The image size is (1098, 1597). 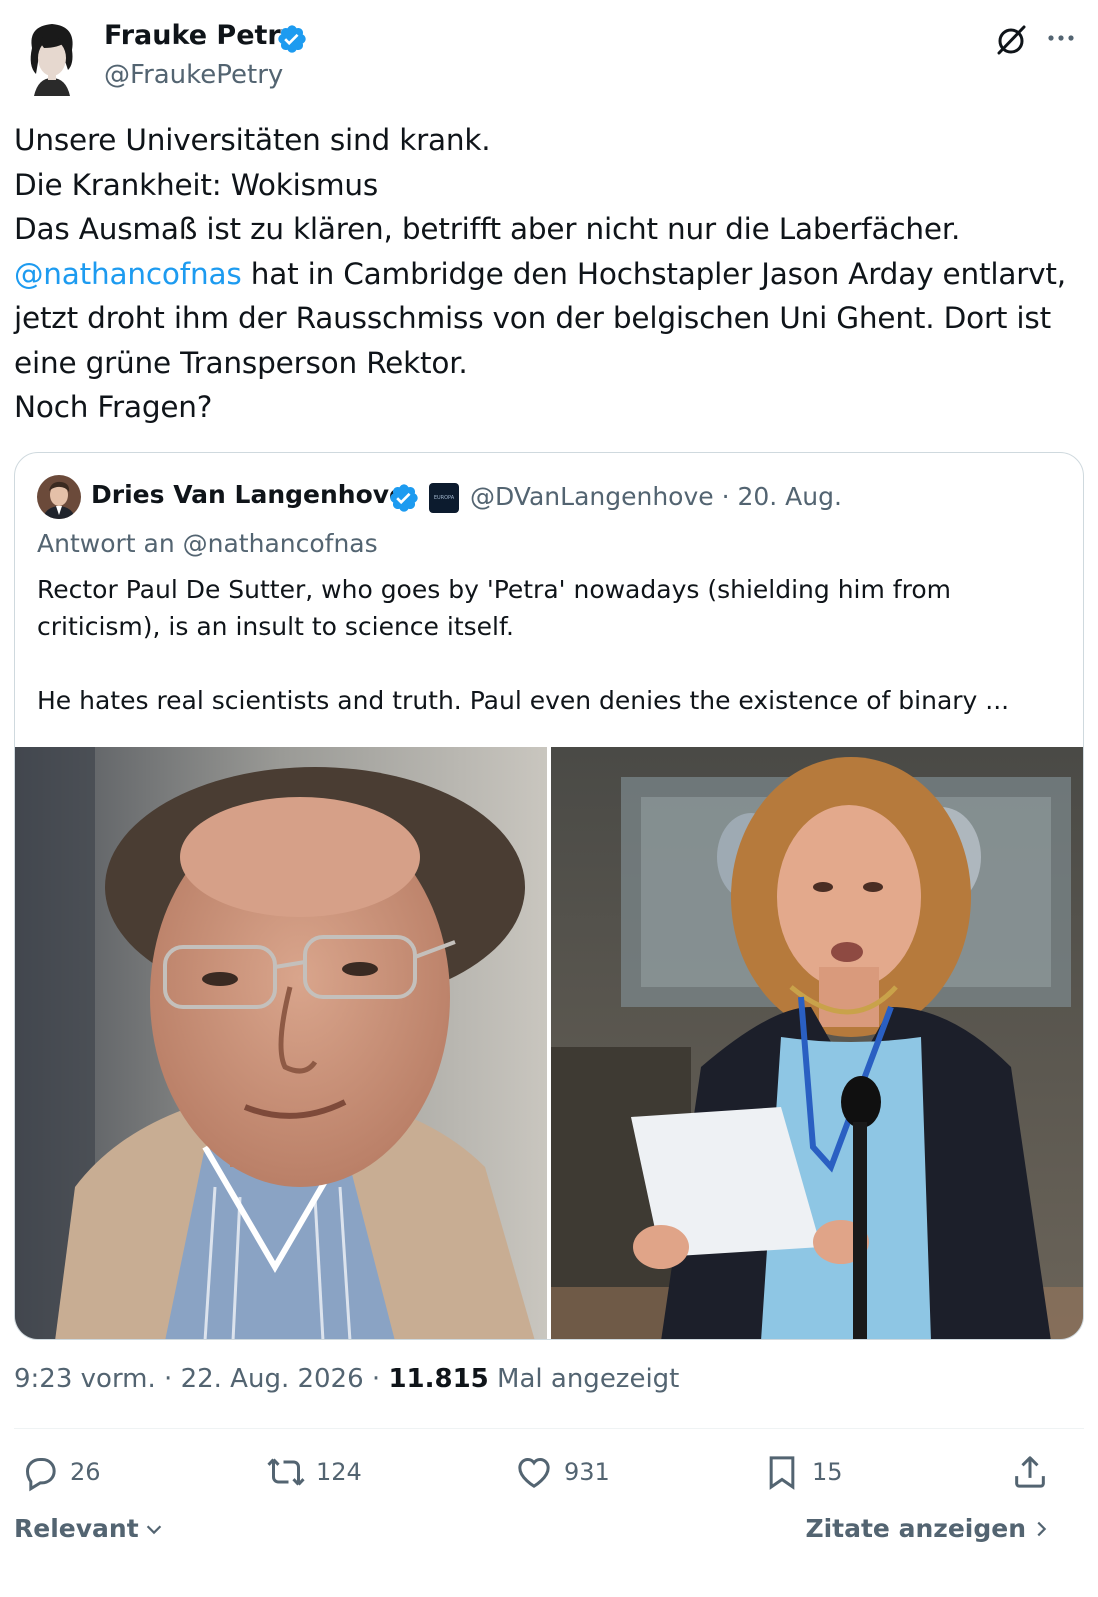 What do you see at coordinates (915, 1528) in the screenshot?
I see `quotes-label: Zitate anzeigen` at bounding box center [915, 1528].